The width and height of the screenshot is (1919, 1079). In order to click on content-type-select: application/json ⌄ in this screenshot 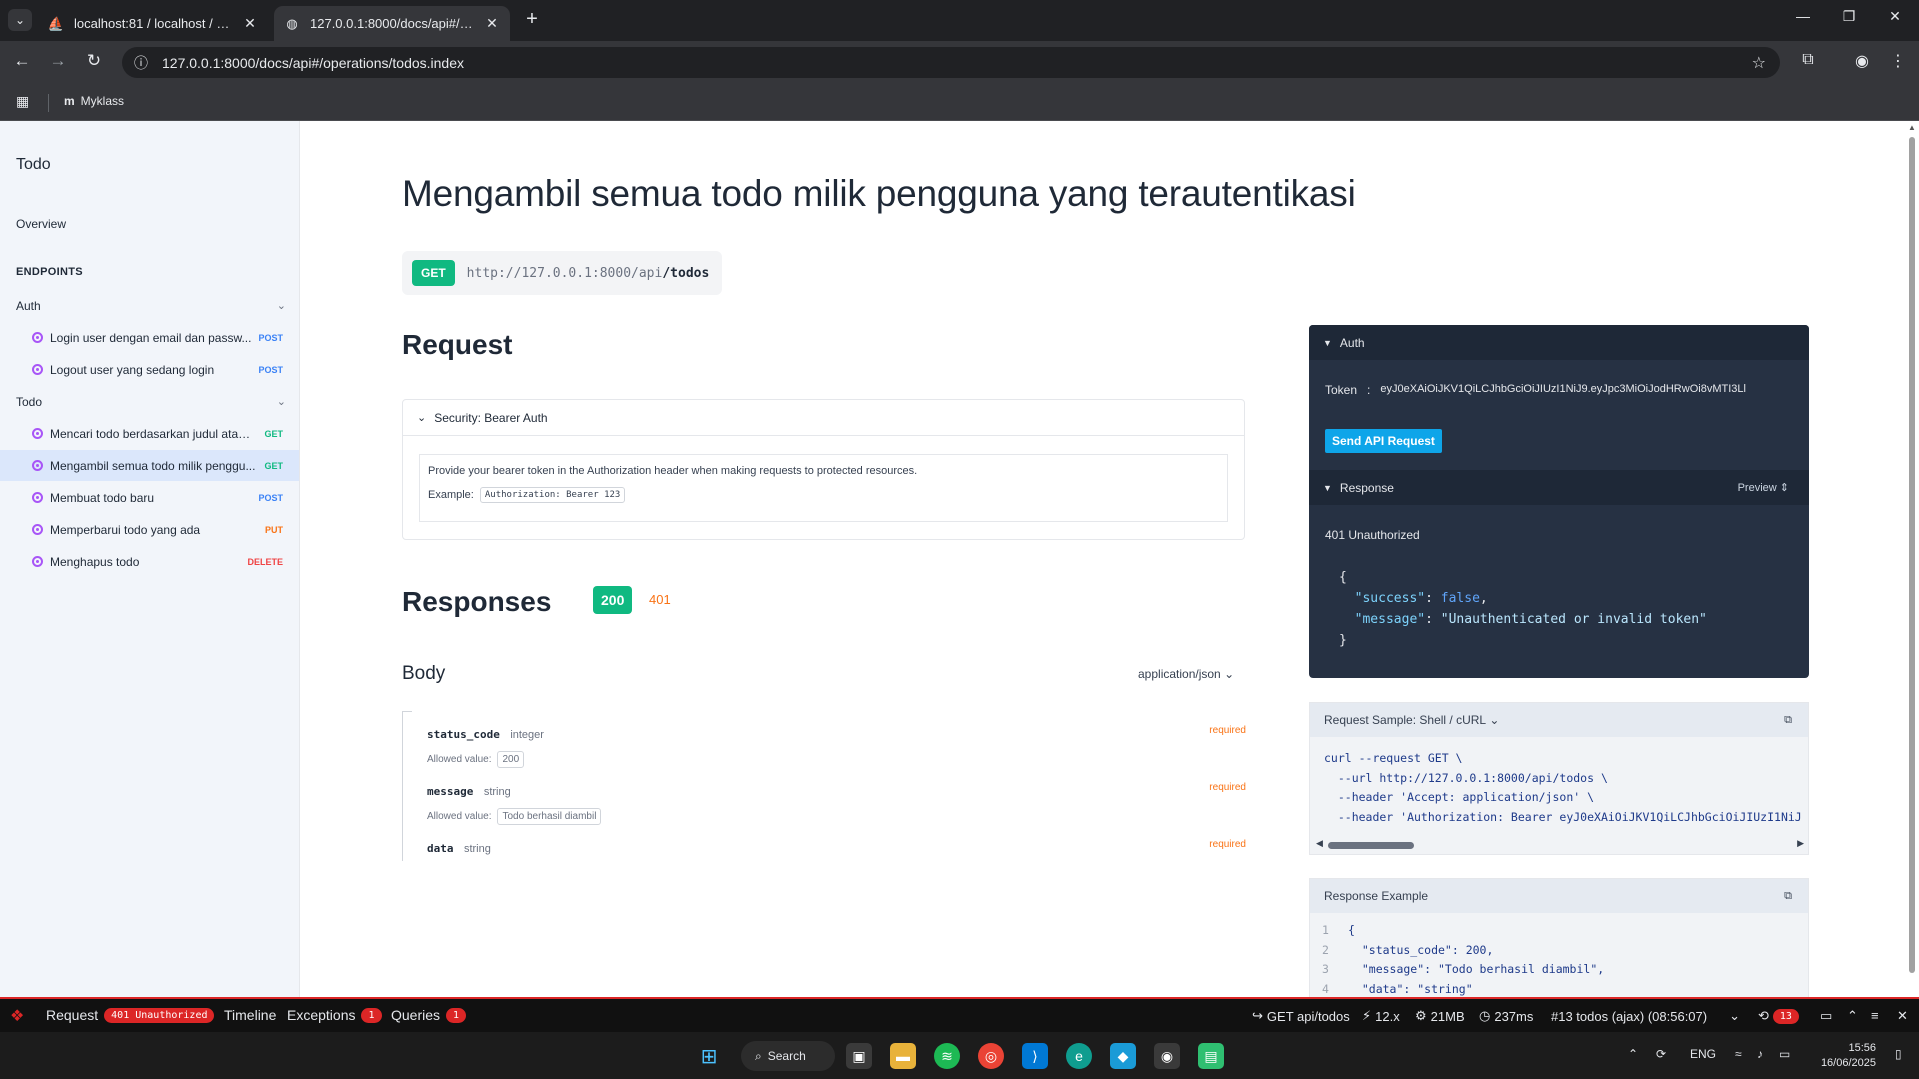, I will do `click(1186, 674)`.